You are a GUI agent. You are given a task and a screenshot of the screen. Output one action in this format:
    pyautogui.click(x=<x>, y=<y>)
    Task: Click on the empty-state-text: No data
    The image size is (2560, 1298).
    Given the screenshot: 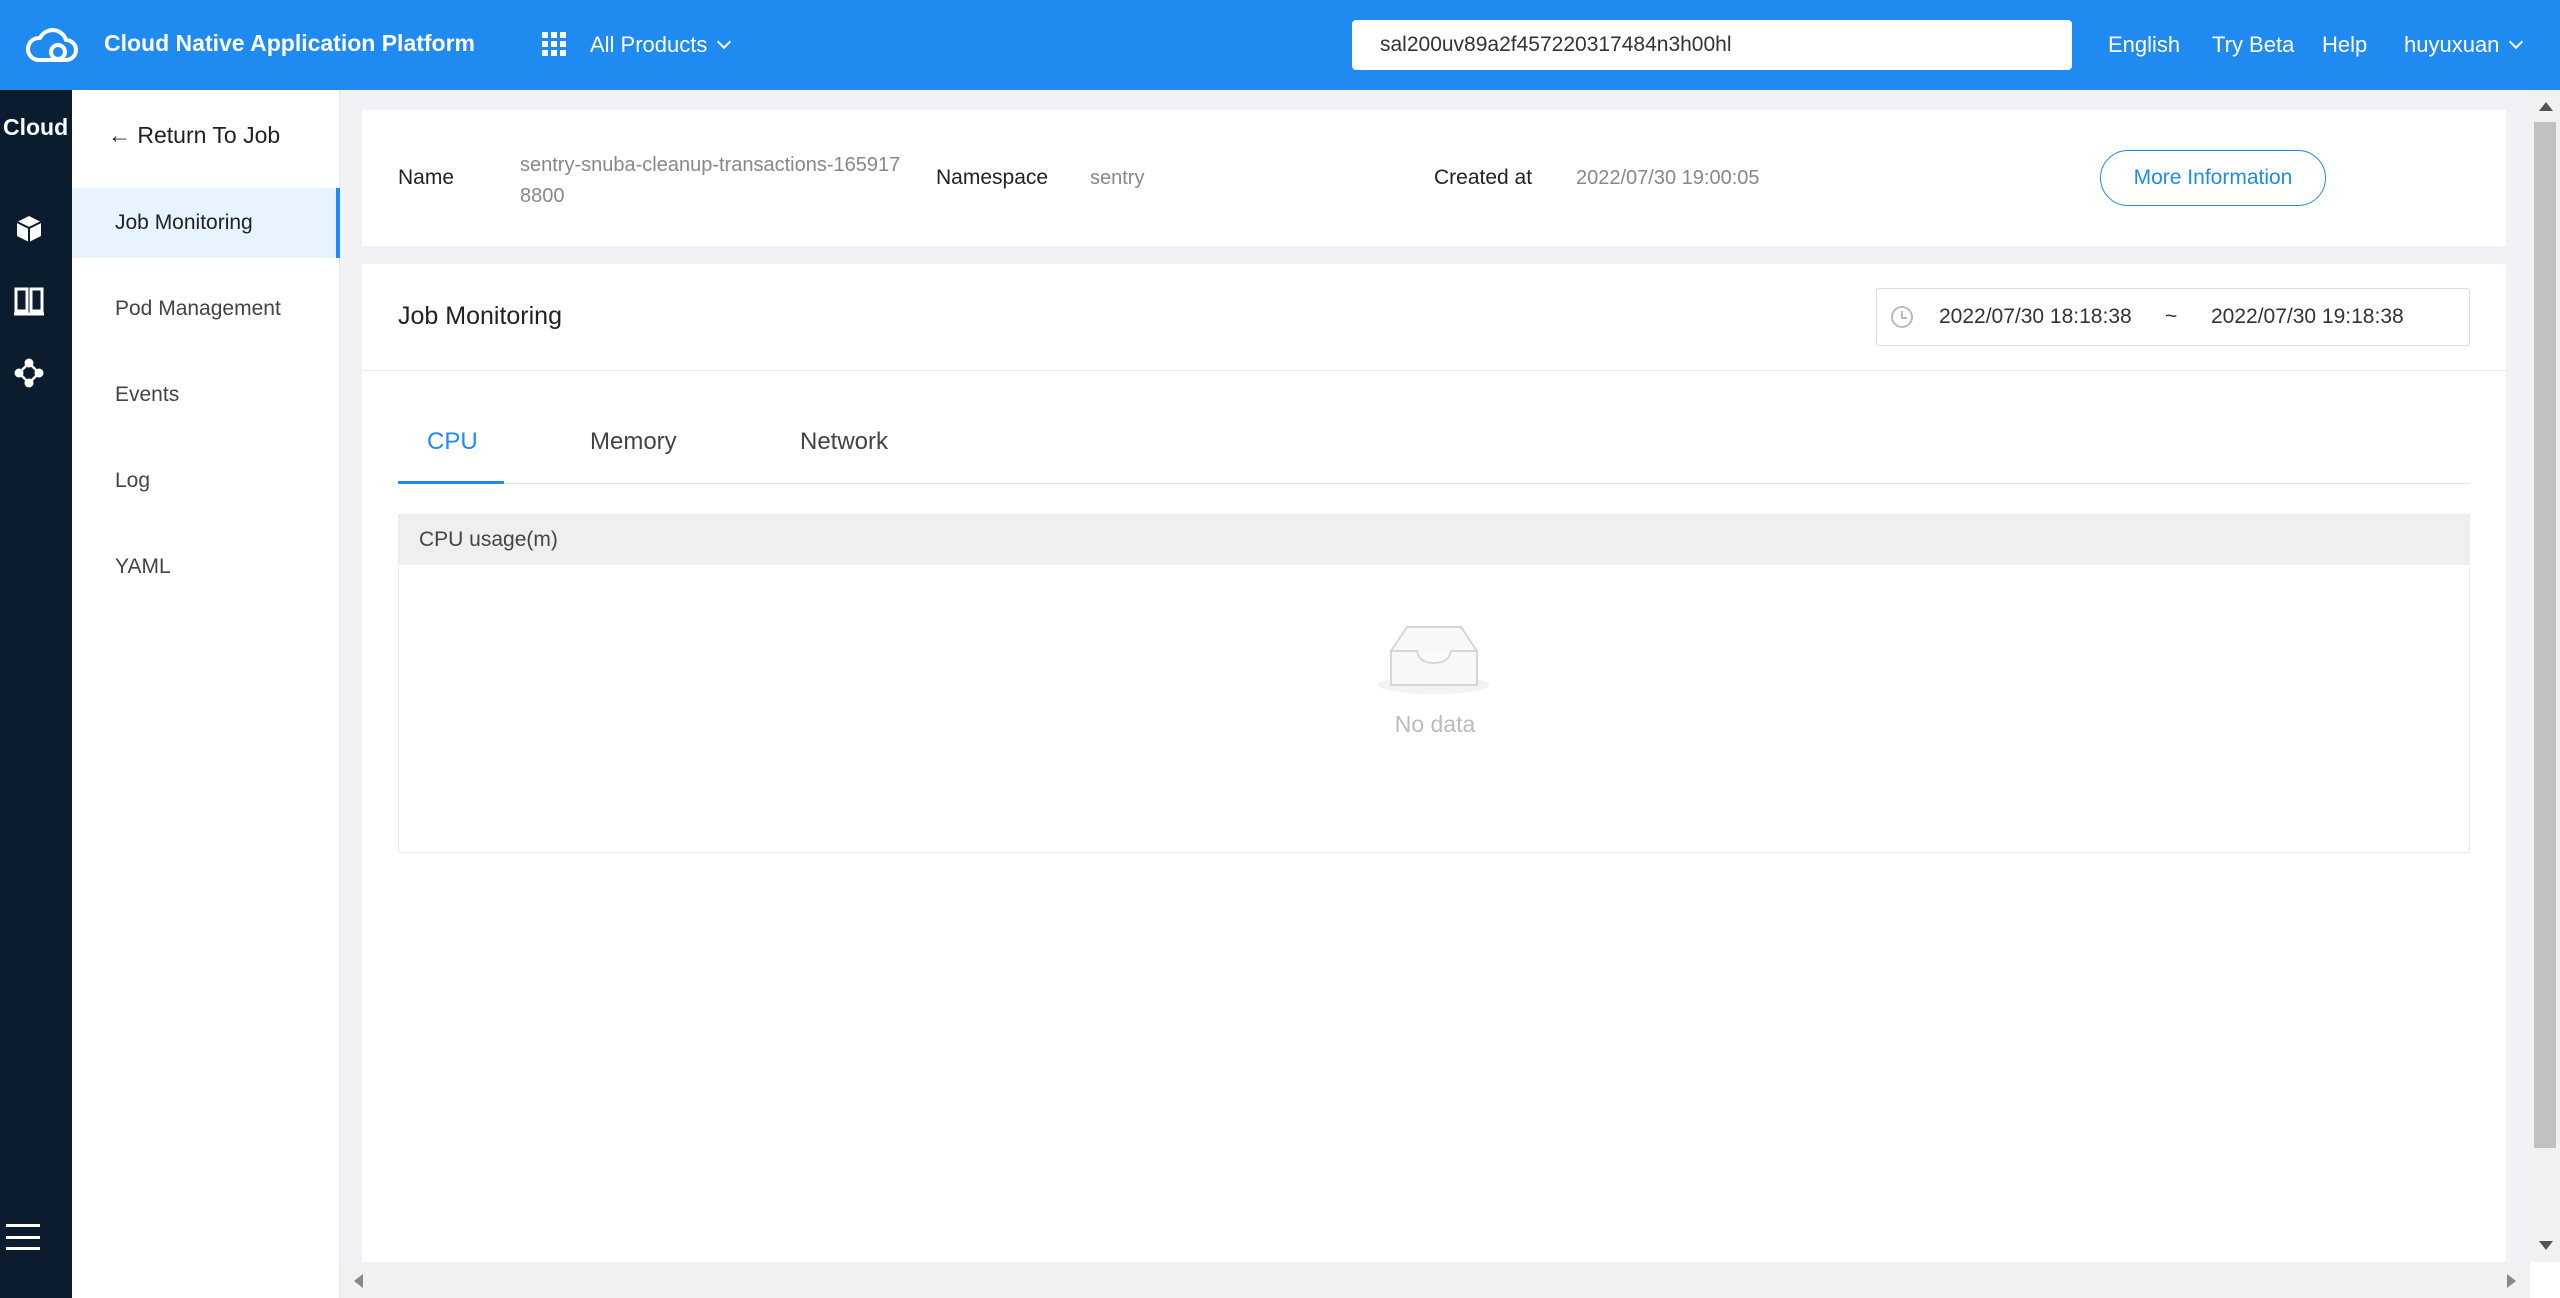 What is the action you would take?
    pyautogui.click(x=1435, y=724)
    